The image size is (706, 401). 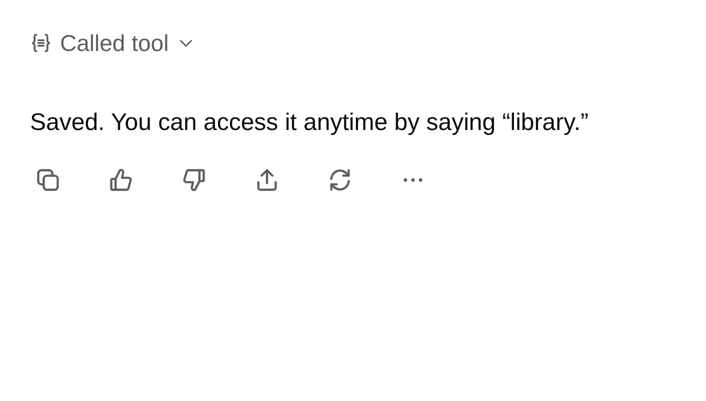 I want to click on called-tool-toggle: Called tool, so click(x=112, y=43).